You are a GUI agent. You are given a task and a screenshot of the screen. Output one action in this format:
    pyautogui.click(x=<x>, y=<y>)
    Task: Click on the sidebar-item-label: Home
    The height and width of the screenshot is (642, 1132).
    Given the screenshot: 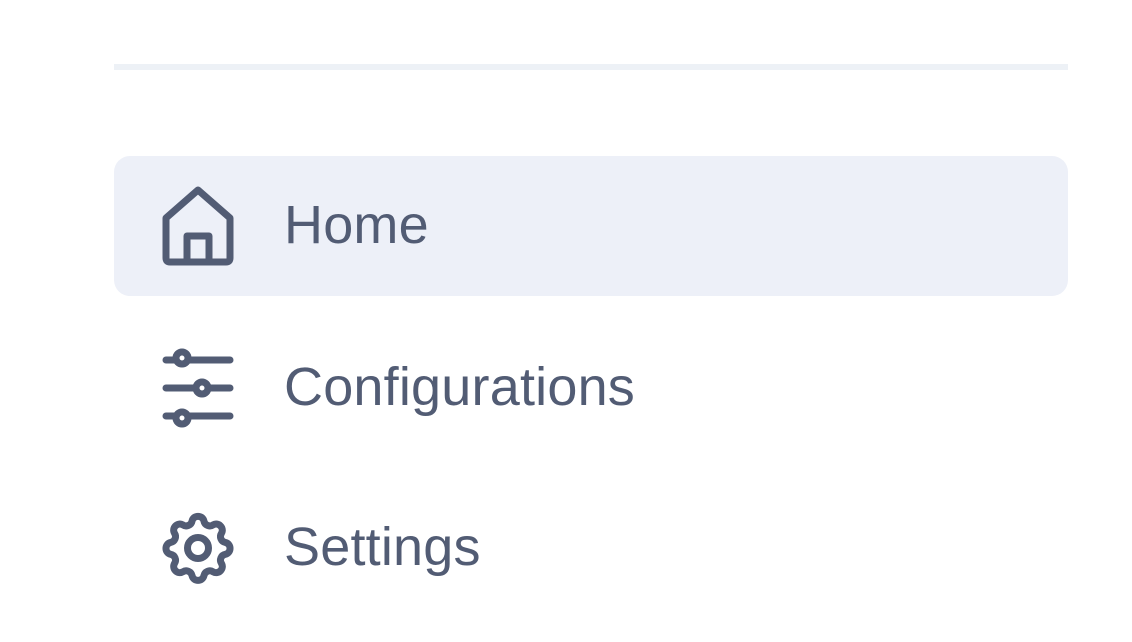 What is the action you would take?
    pyautogui.click(x=356, y=224)
    